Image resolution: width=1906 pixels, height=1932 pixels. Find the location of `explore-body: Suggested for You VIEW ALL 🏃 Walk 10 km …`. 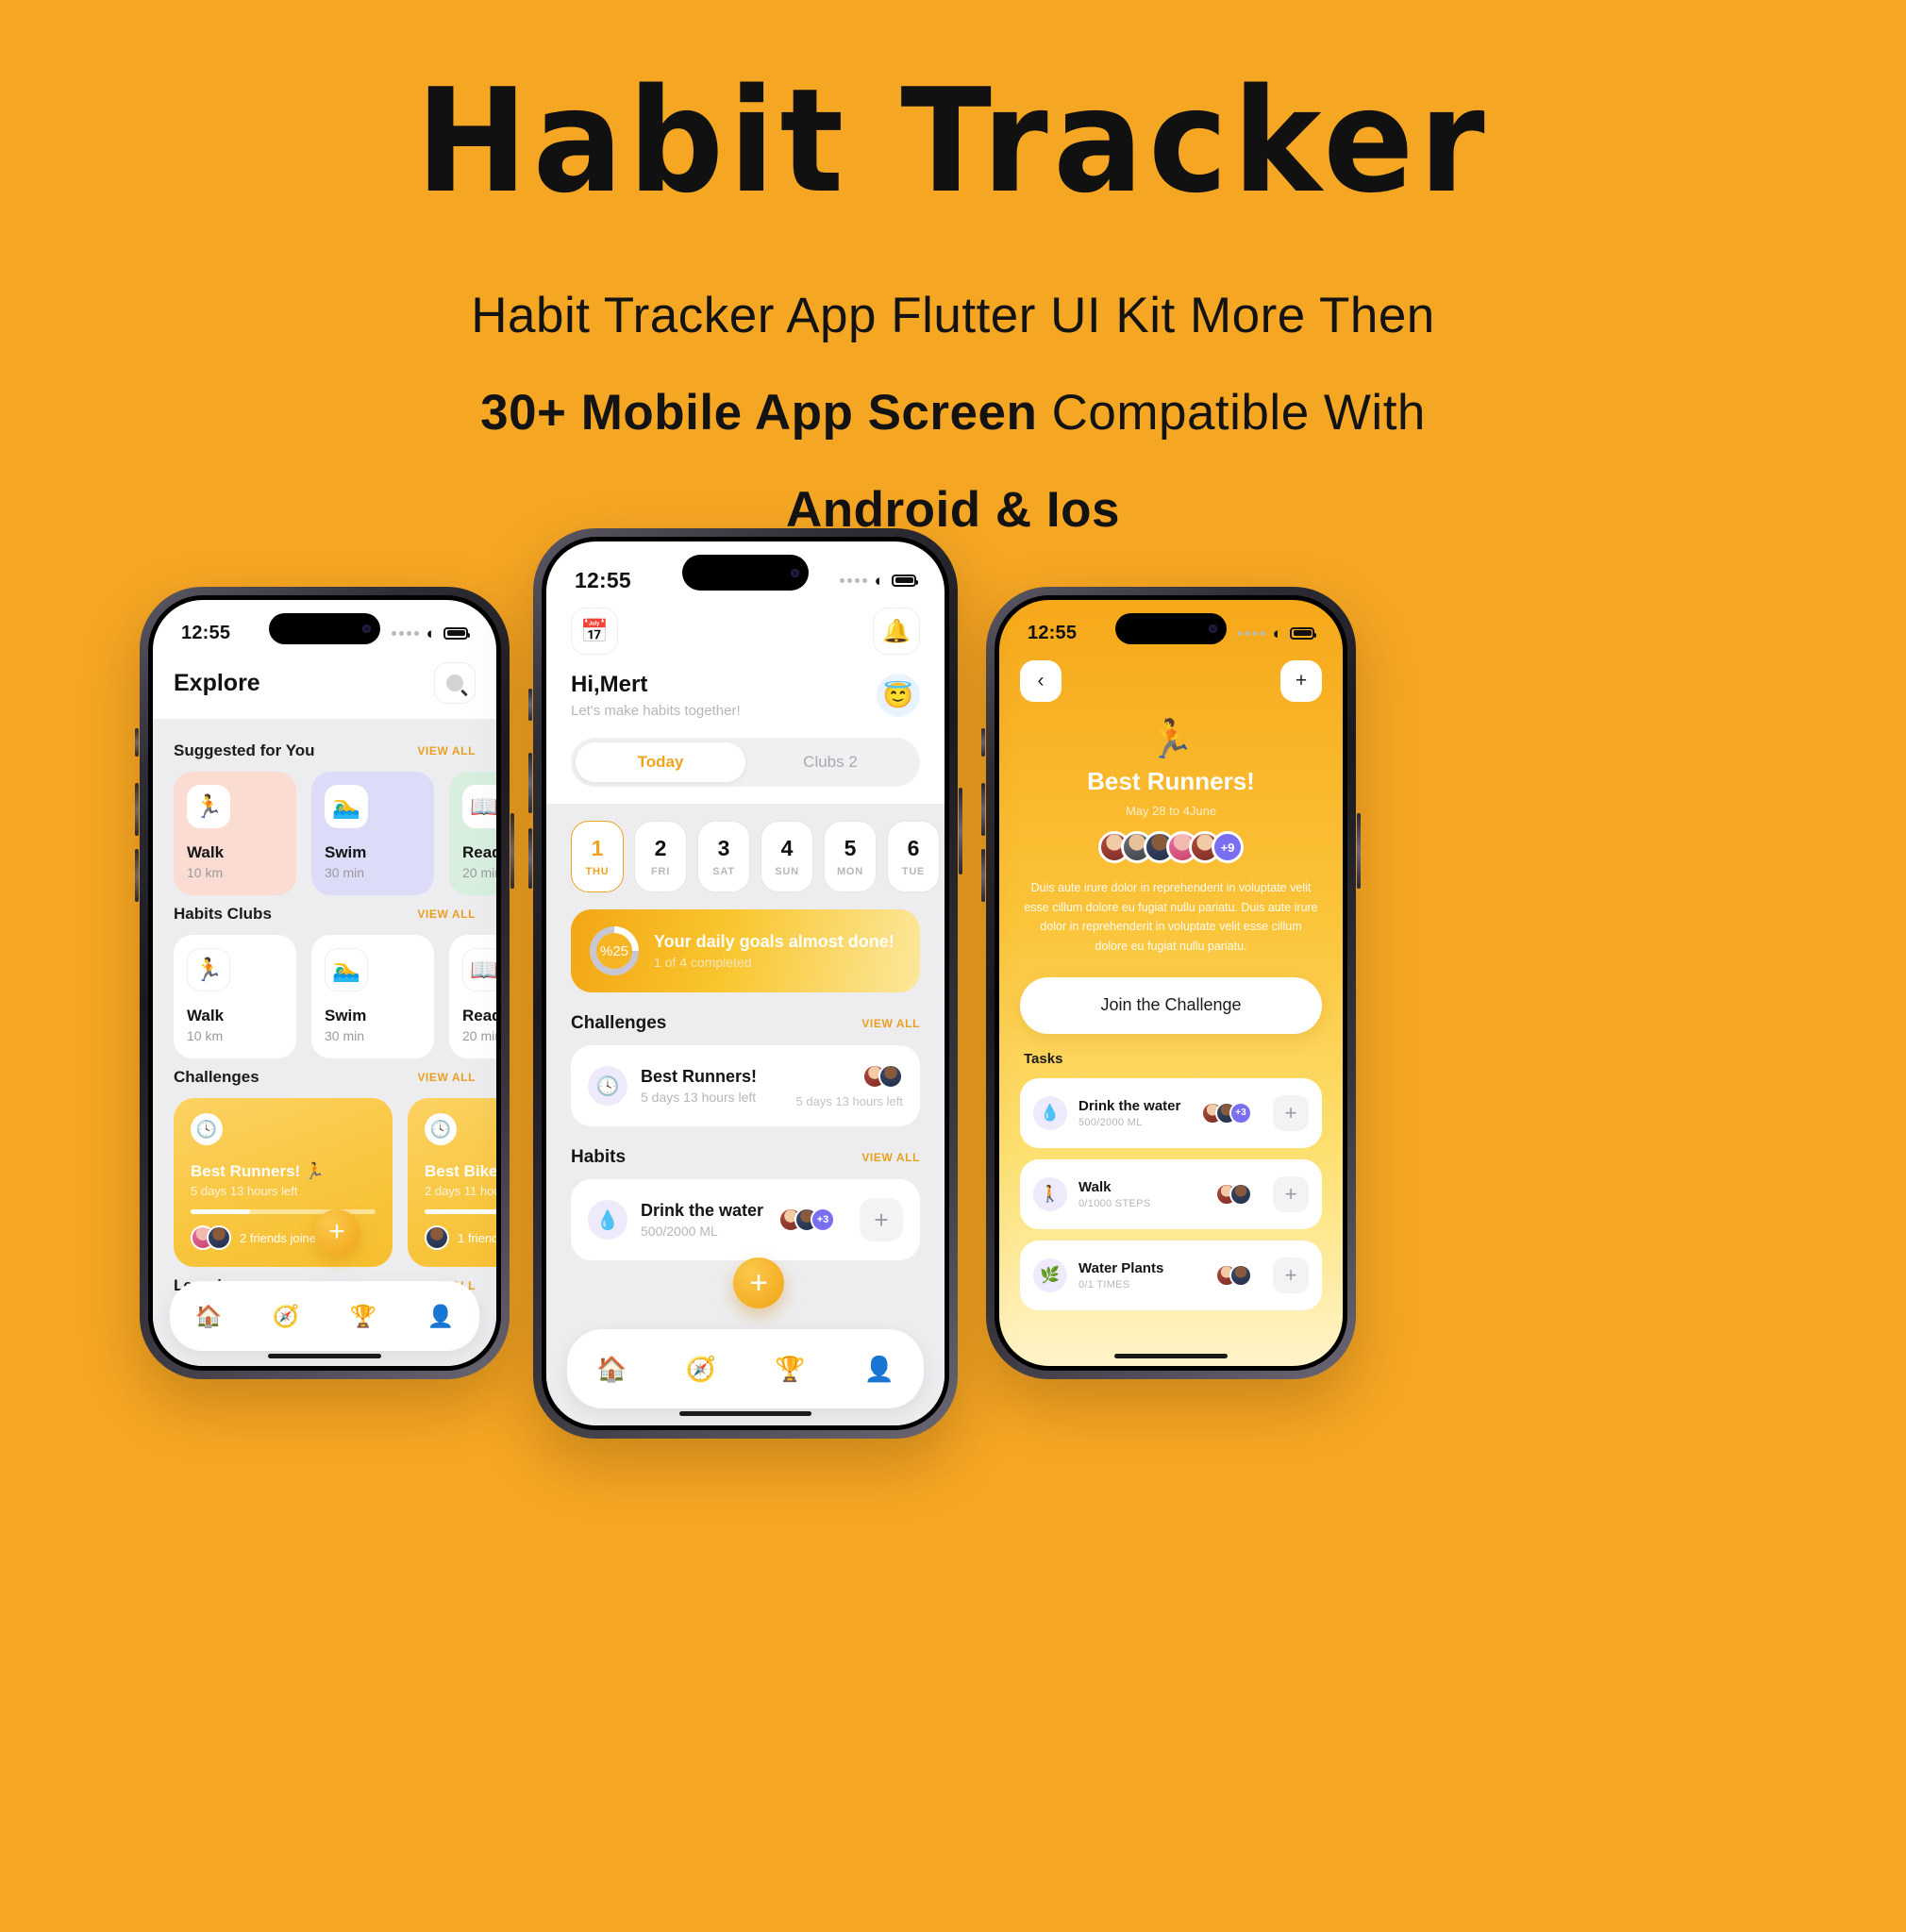

explore-body: Suggested for You VIEW ALL 🏃 Walk 10 km … is located at coordinates (324, 1042).